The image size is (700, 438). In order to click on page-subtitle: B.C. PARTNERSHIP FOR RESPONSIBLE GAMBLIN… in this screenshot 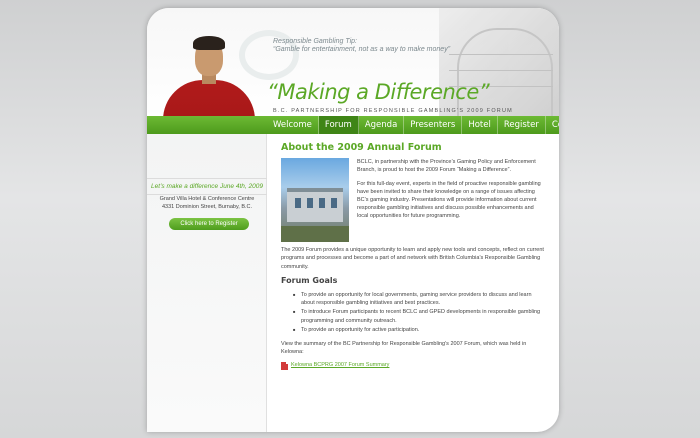, I will do `click(393, 111)`.